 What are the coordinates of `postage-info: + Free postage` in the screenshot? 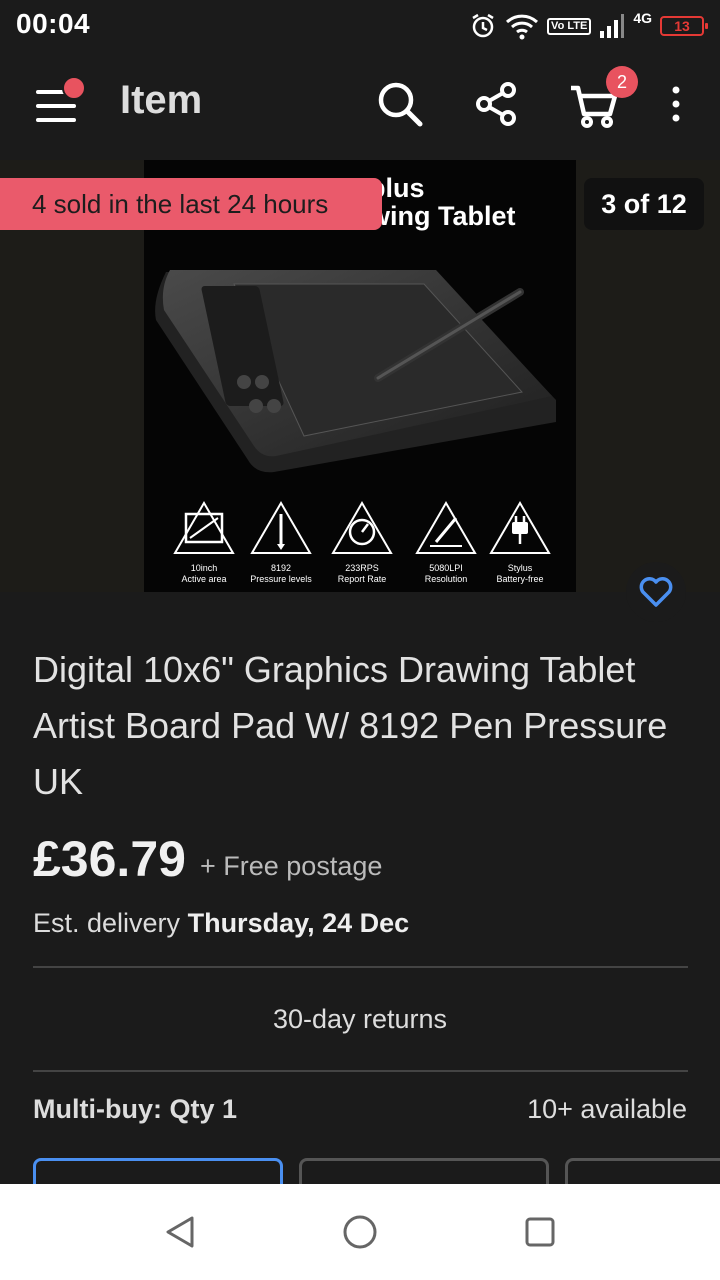 It's located at (291, 866).